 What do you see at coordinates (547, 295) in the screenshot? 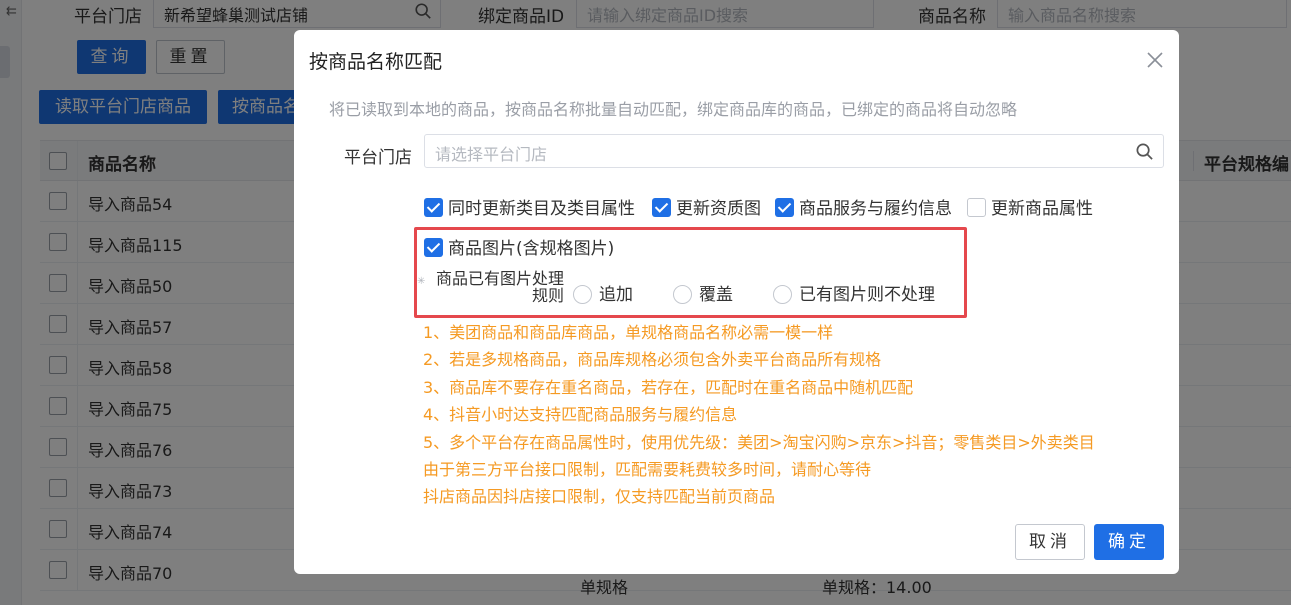
I see `image-rule-label-line2: 规则` at bounding box center [547, 295].